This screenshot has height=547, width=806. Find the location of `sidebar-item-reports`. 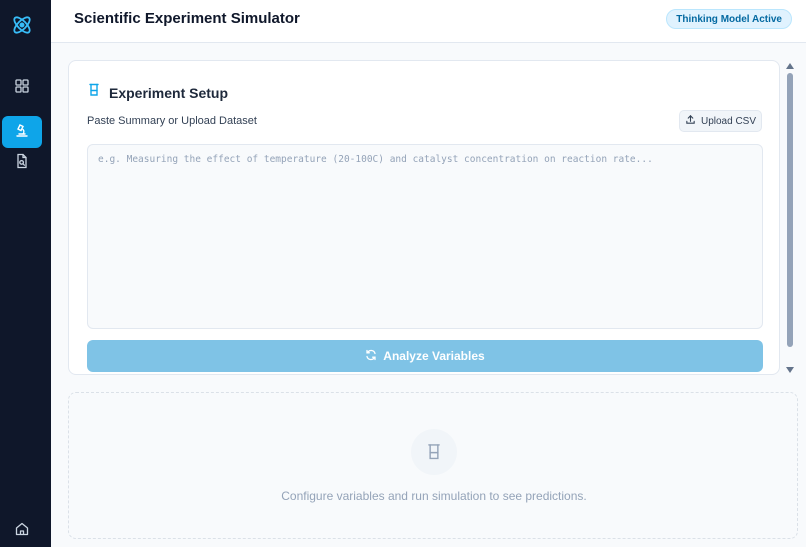

sidebar-item-reports is located at coordinates (22, 163).